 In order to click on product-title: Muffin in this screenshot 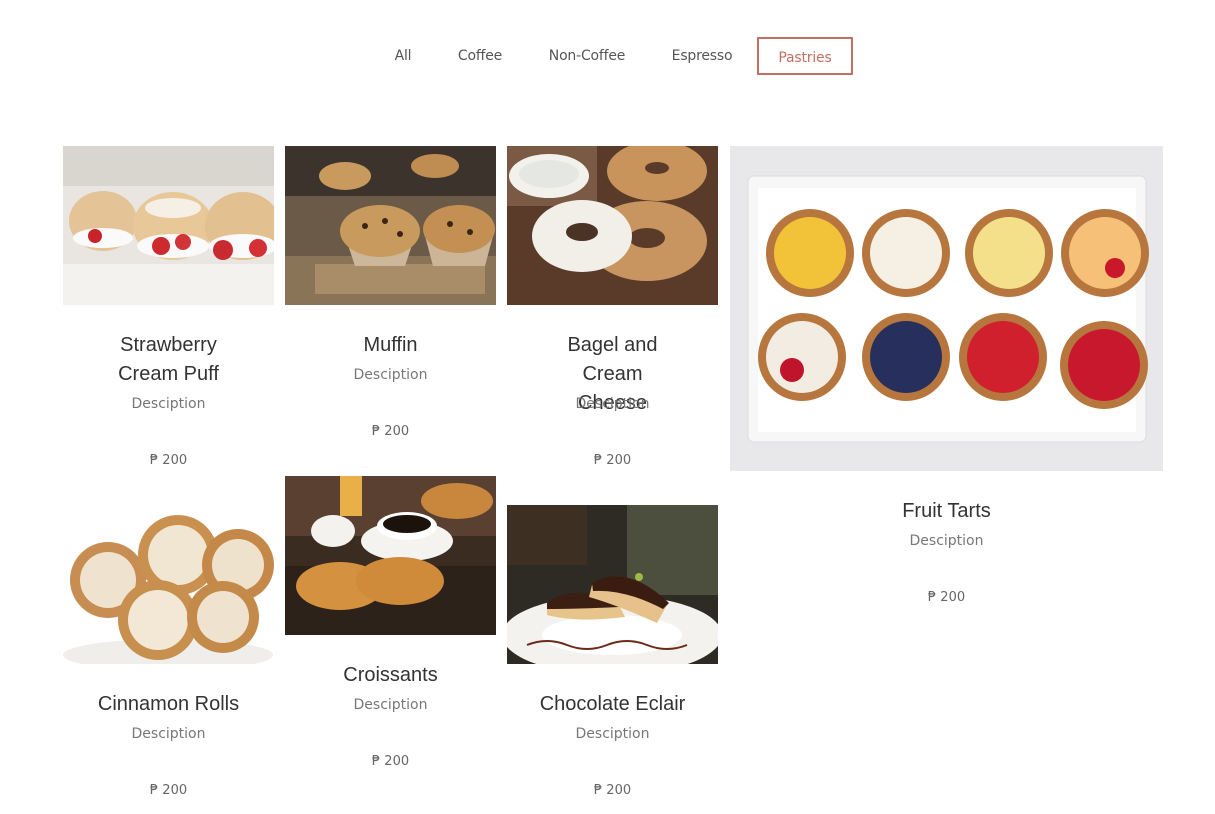, I will do `click(390, 345)`.